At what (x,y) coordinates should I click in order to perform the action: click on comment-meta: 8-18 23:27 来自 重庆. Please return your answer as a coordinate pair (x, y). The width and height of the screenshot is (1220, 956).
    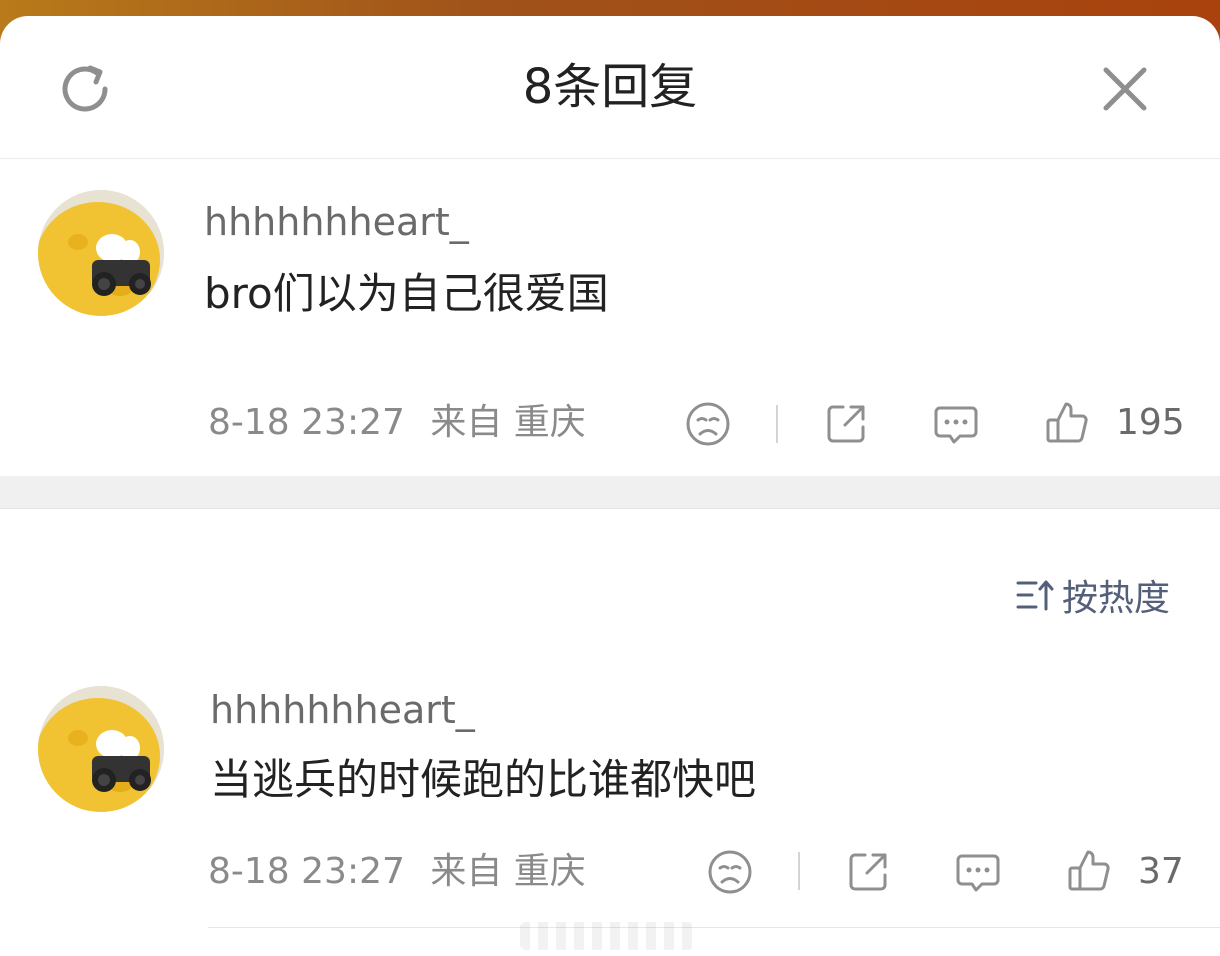
    Looking at the image, I should click on (397, 872).